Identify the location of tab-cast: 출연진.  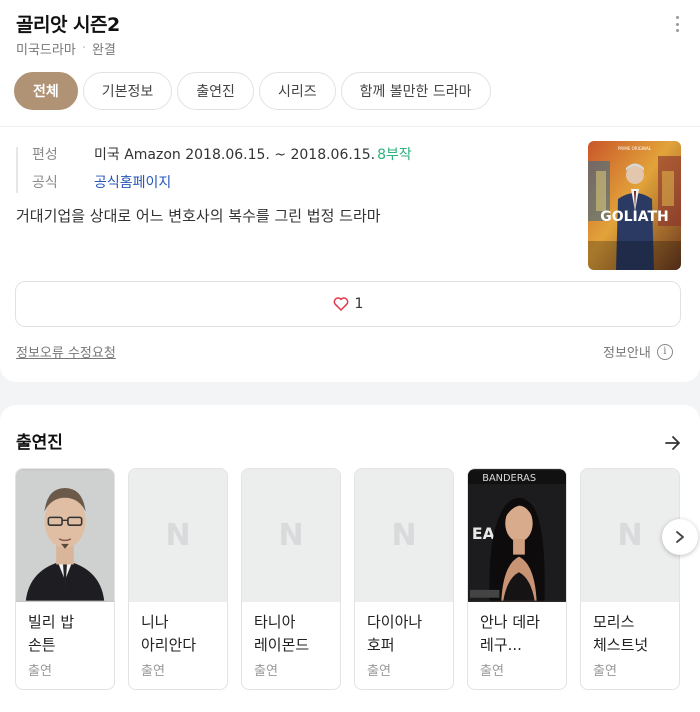
(215, 91).